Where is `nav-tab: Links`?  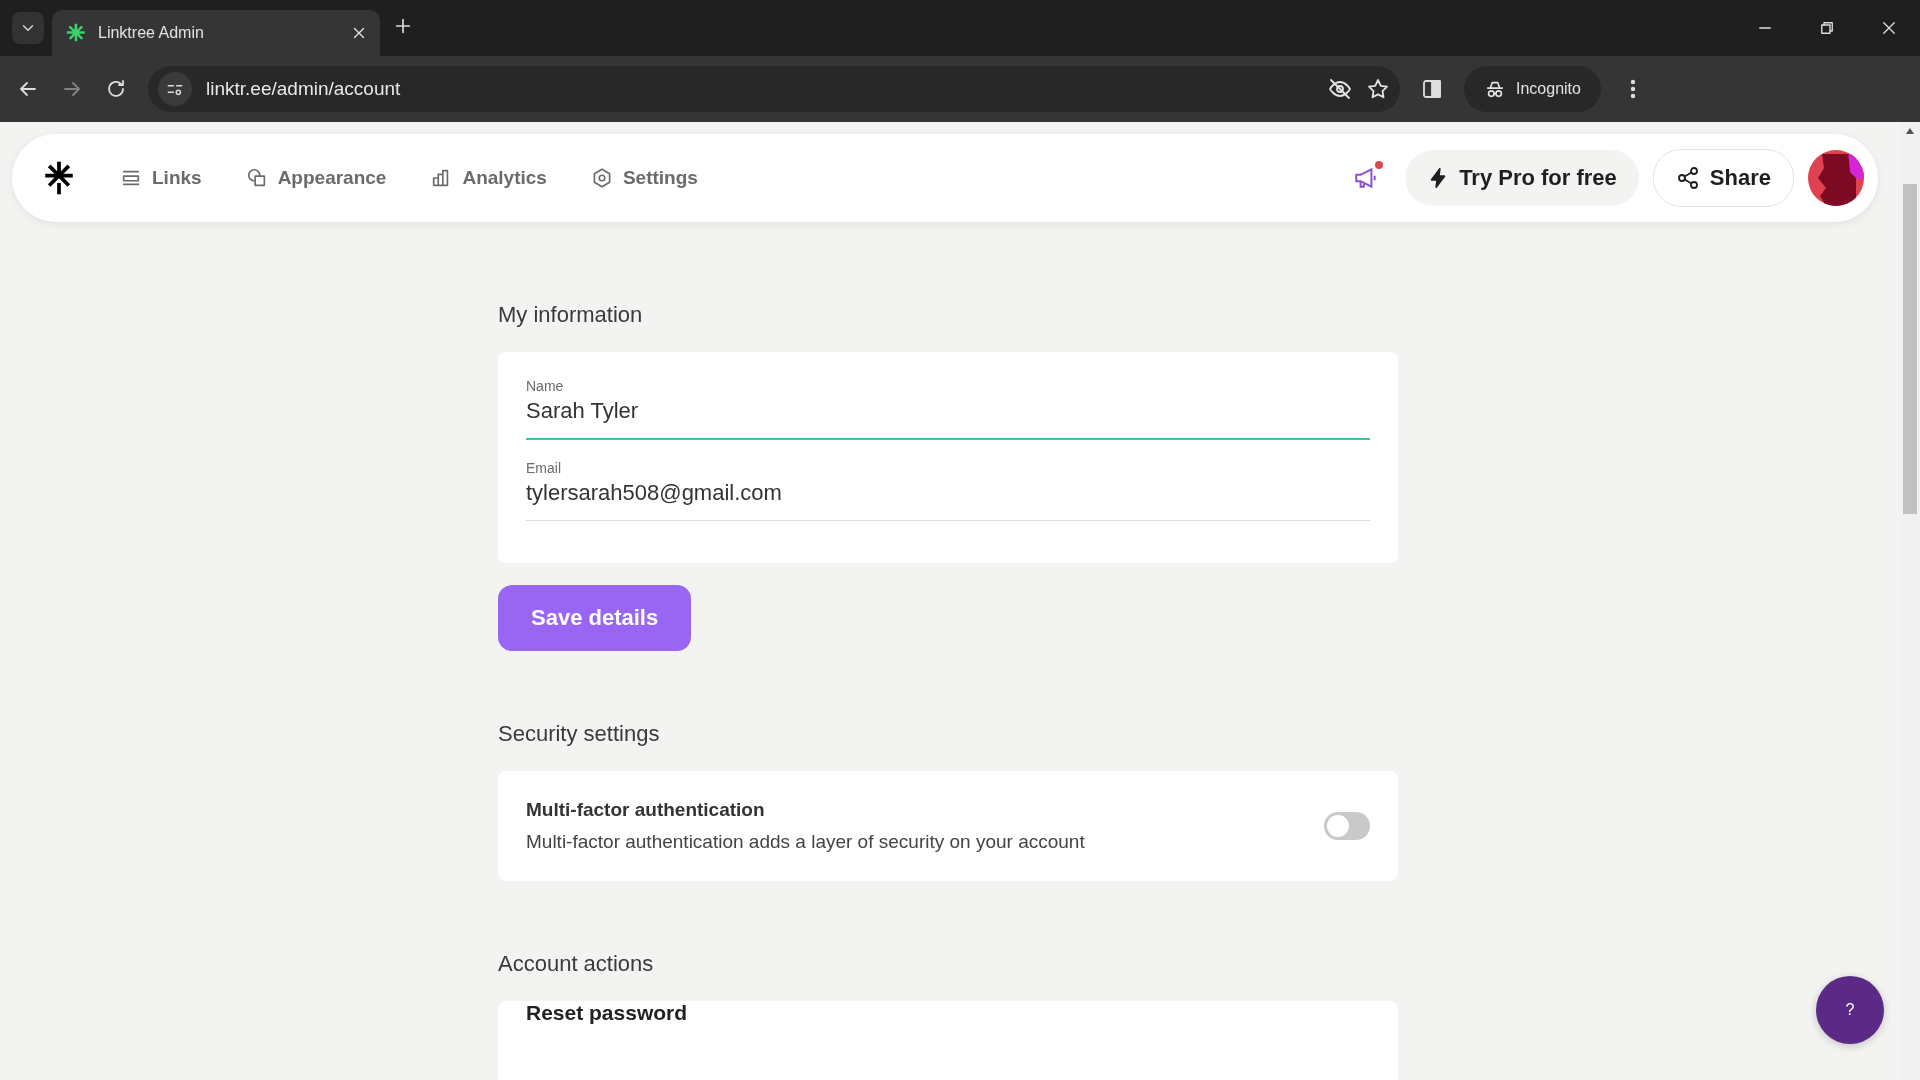 nav-tab: Links is located at coordinates (161, 178).